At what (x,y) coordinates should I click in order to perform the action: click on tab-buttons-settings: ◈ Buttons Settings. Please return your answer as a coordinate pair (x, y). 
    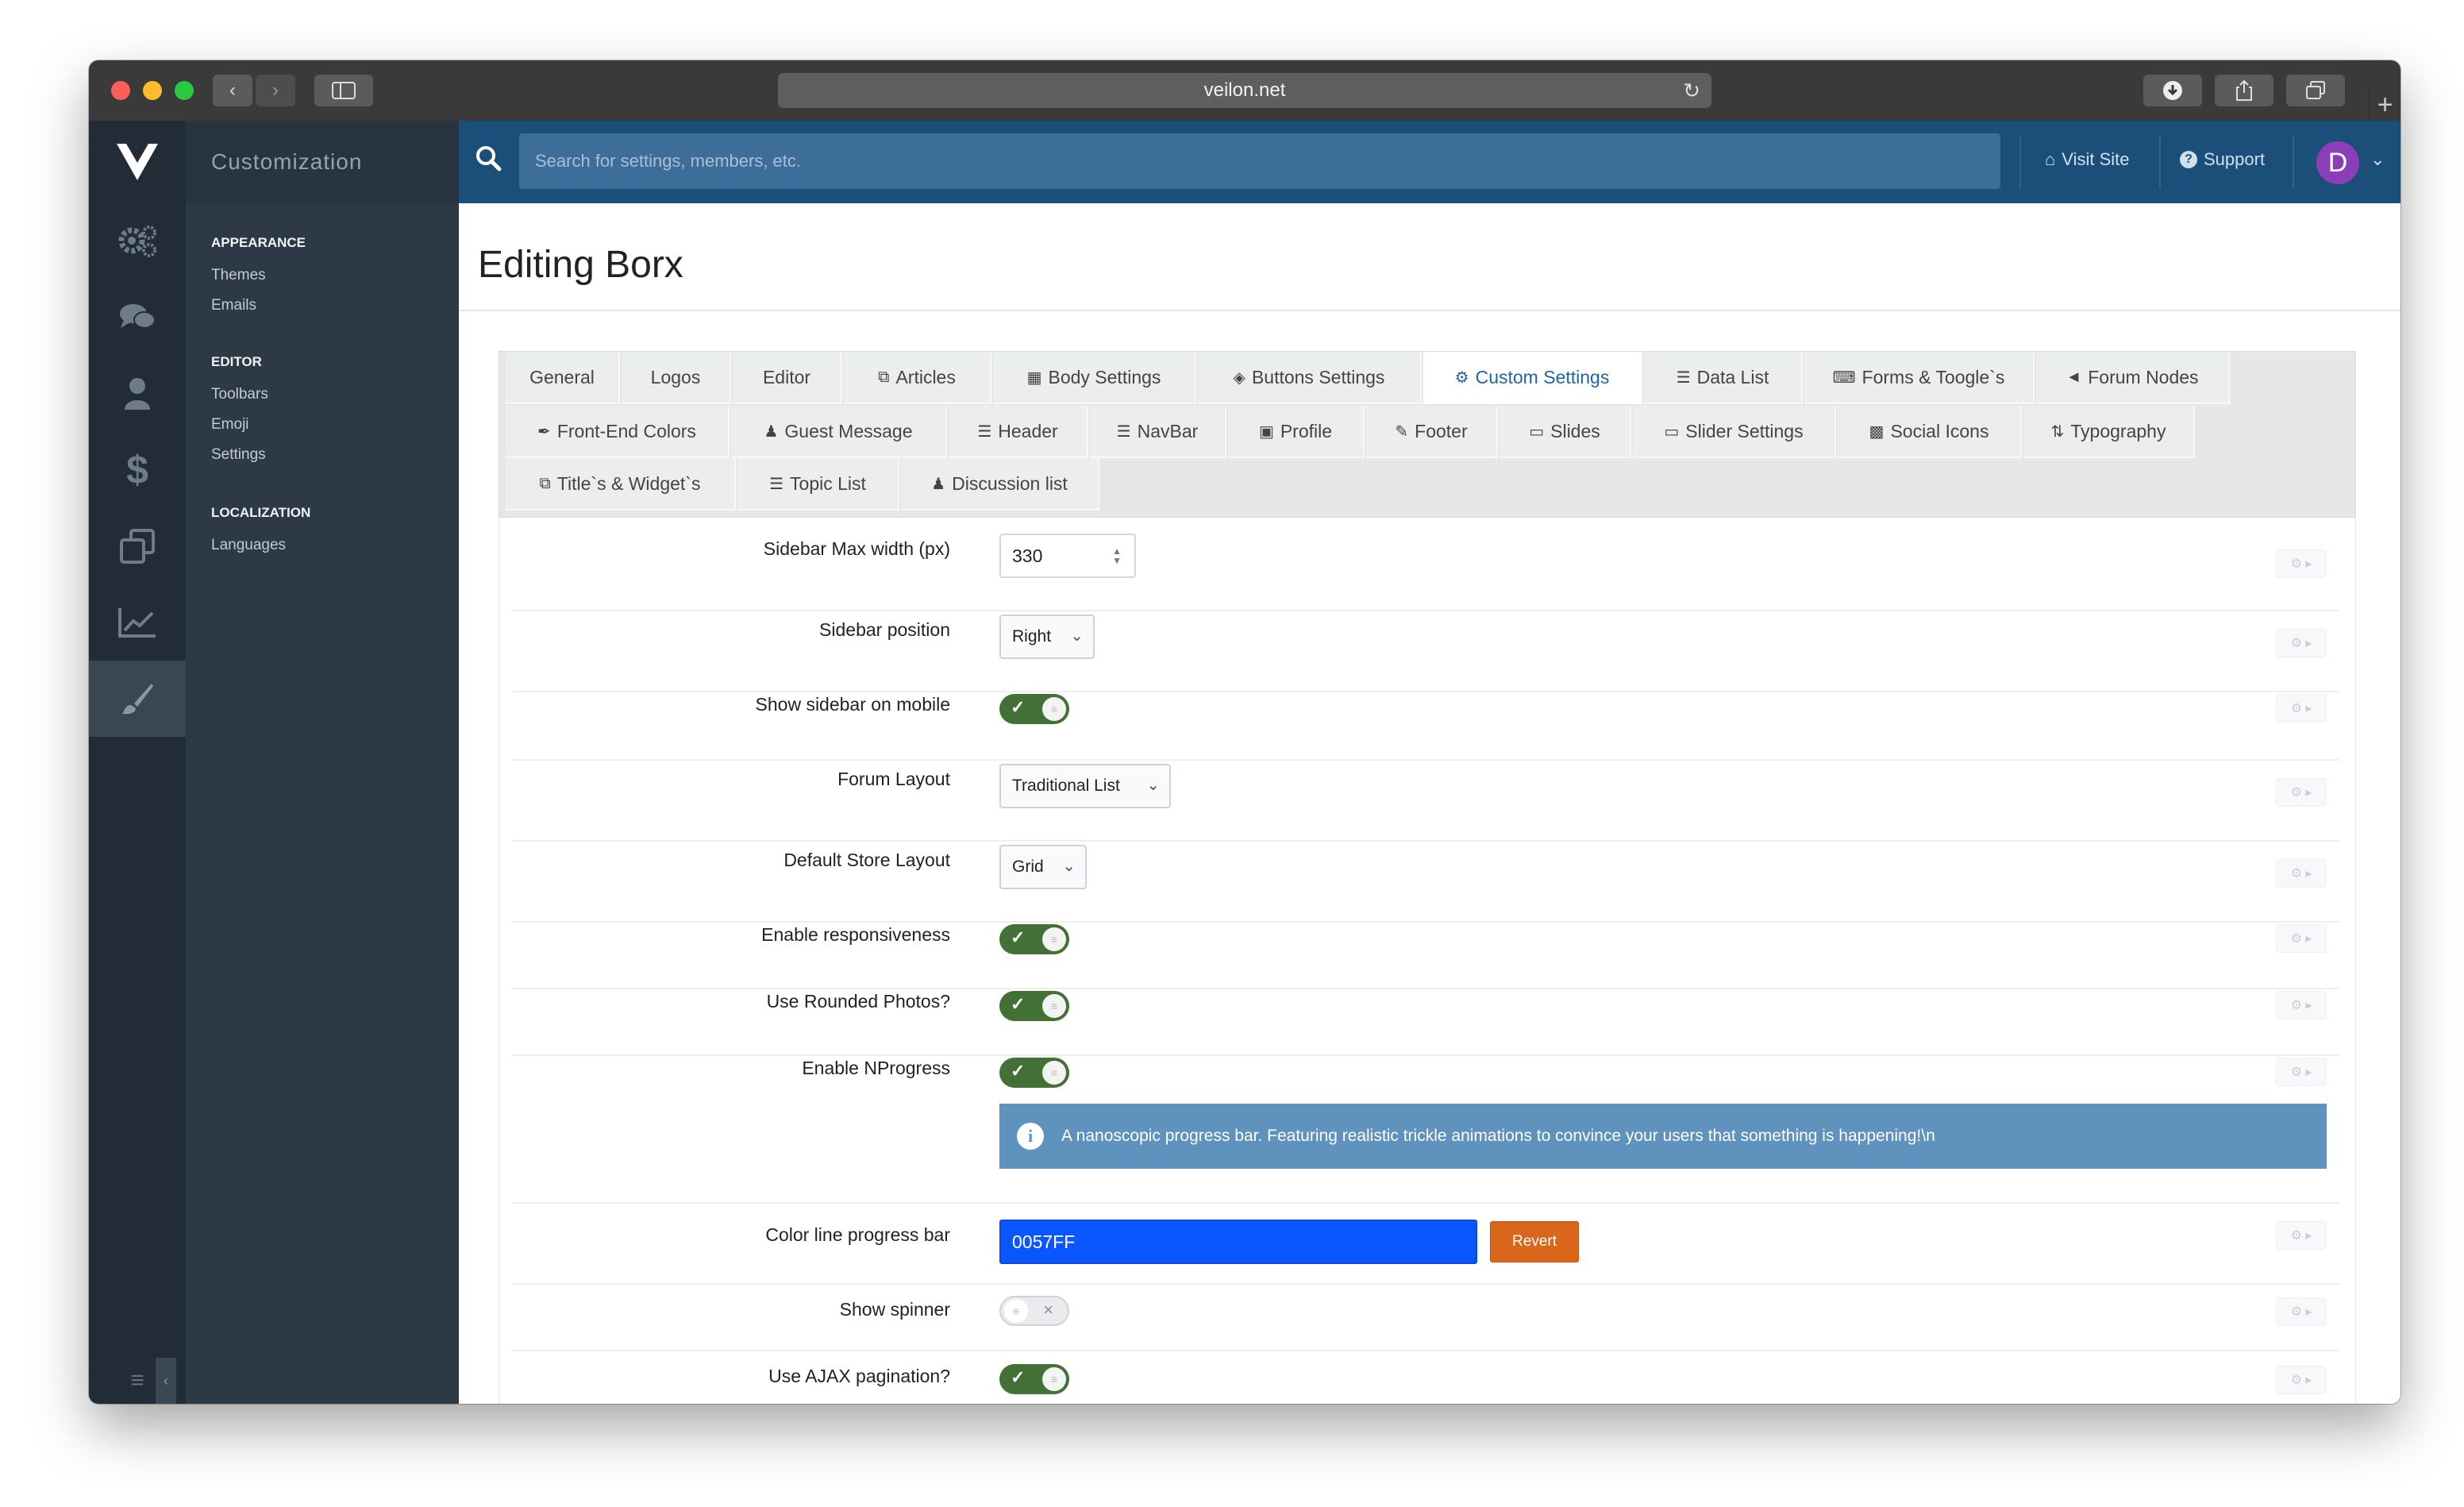
    Looking at the image, I should click on (1310, 378).